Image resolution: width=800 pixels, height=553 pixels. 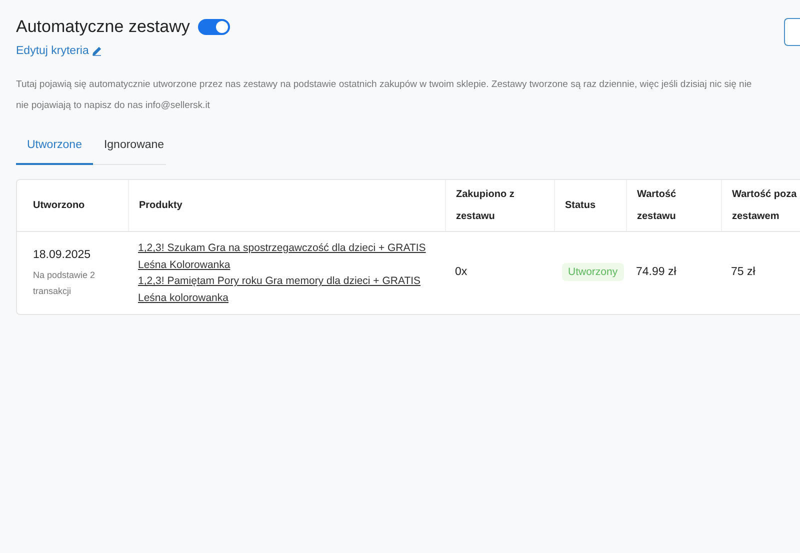 I want to click on status-badge: Utworzony, so click(x=593, y=272).